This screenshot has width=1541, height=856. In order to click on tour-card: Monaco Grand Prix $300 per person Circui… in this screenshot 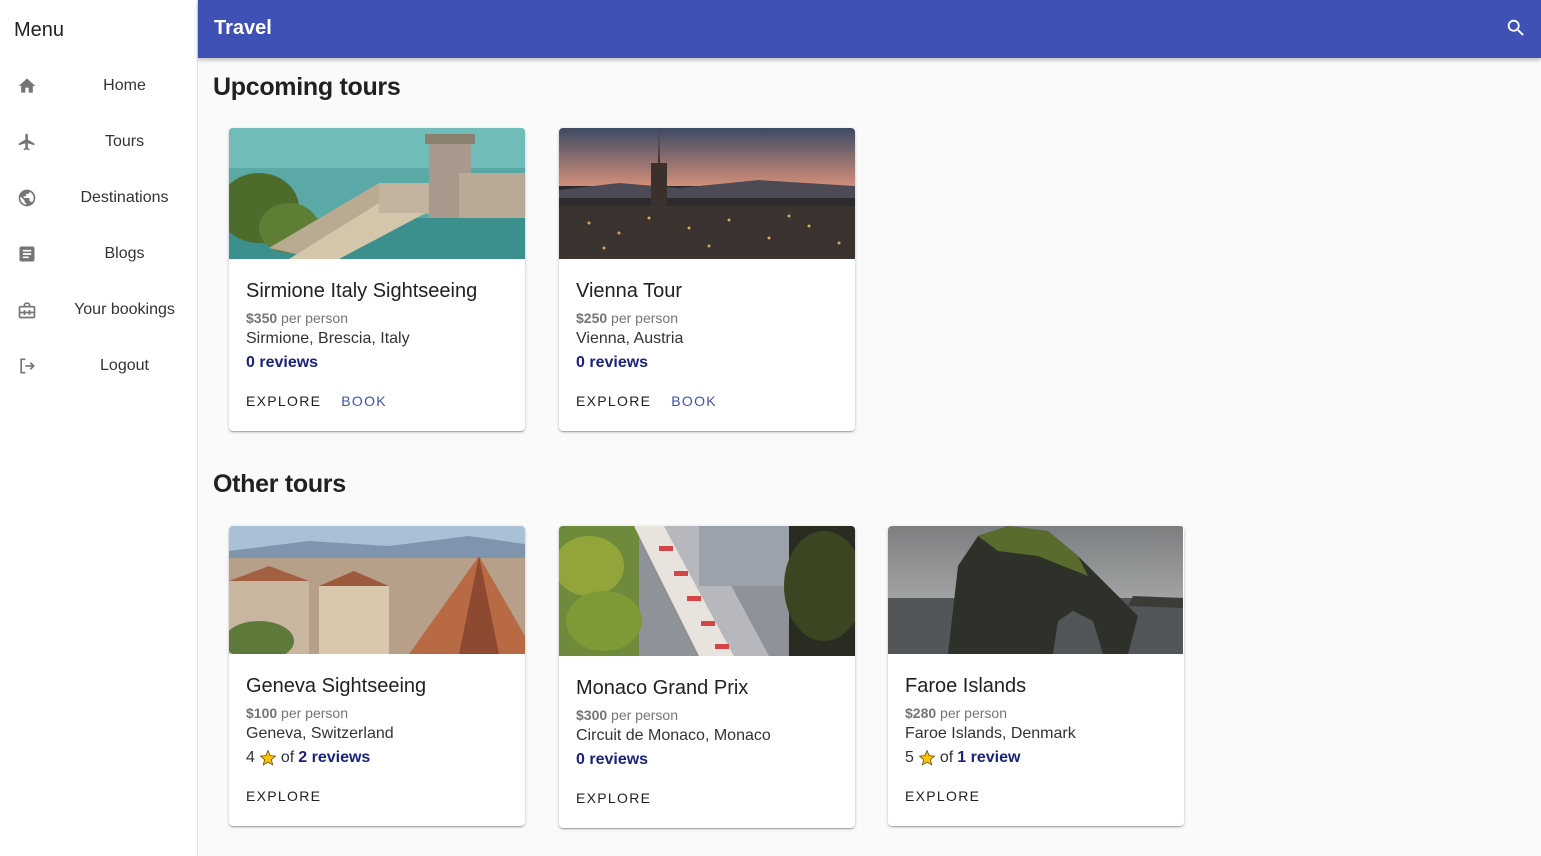, I will do `click(707, 677)`.